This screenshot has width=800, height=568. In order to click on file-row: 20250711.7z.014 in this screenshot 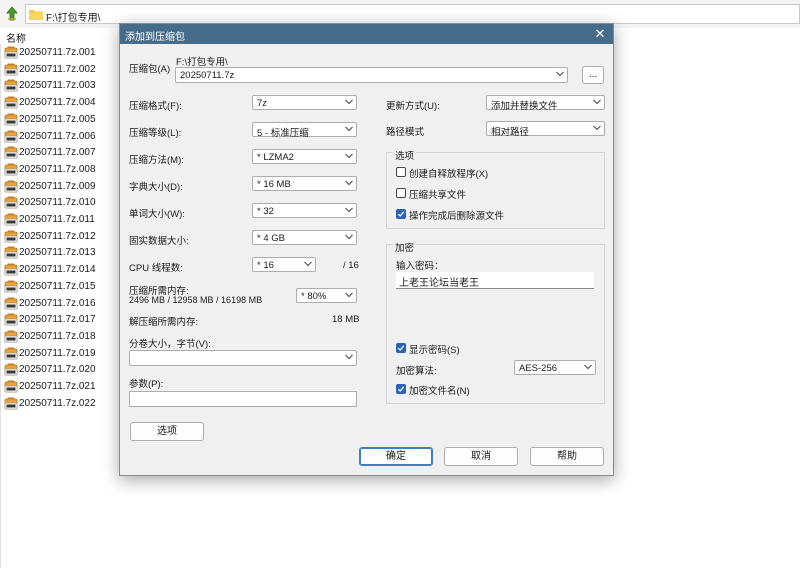, I will do `click(60, 269)`.